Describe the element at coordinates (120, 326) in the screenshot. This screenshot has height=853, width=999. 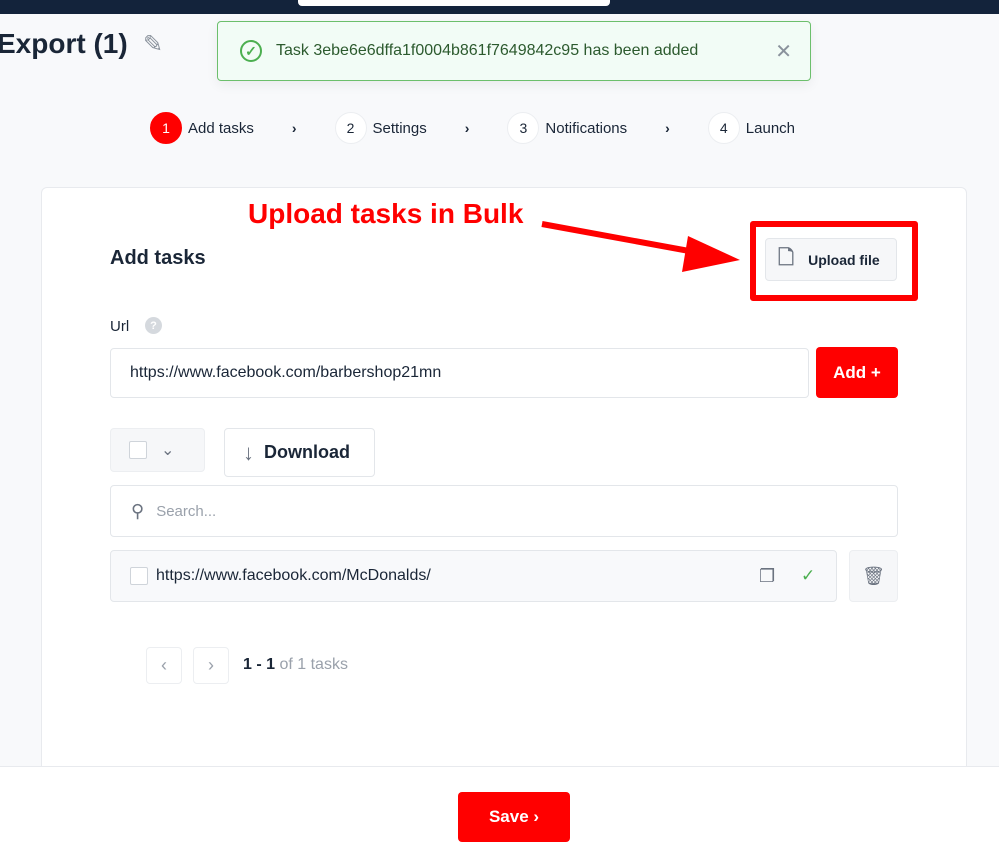
I see `url-label: Url` at that location.